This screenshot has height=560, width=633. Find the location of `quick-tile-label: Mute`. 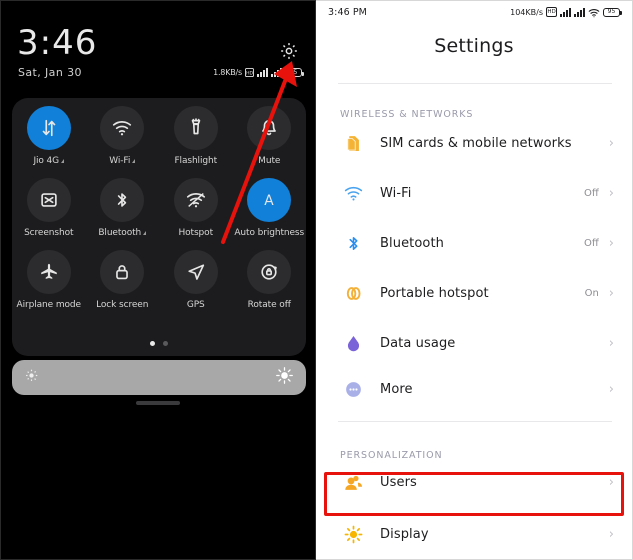

quick-tile-label: Mute is located at coordinates (269, 161).